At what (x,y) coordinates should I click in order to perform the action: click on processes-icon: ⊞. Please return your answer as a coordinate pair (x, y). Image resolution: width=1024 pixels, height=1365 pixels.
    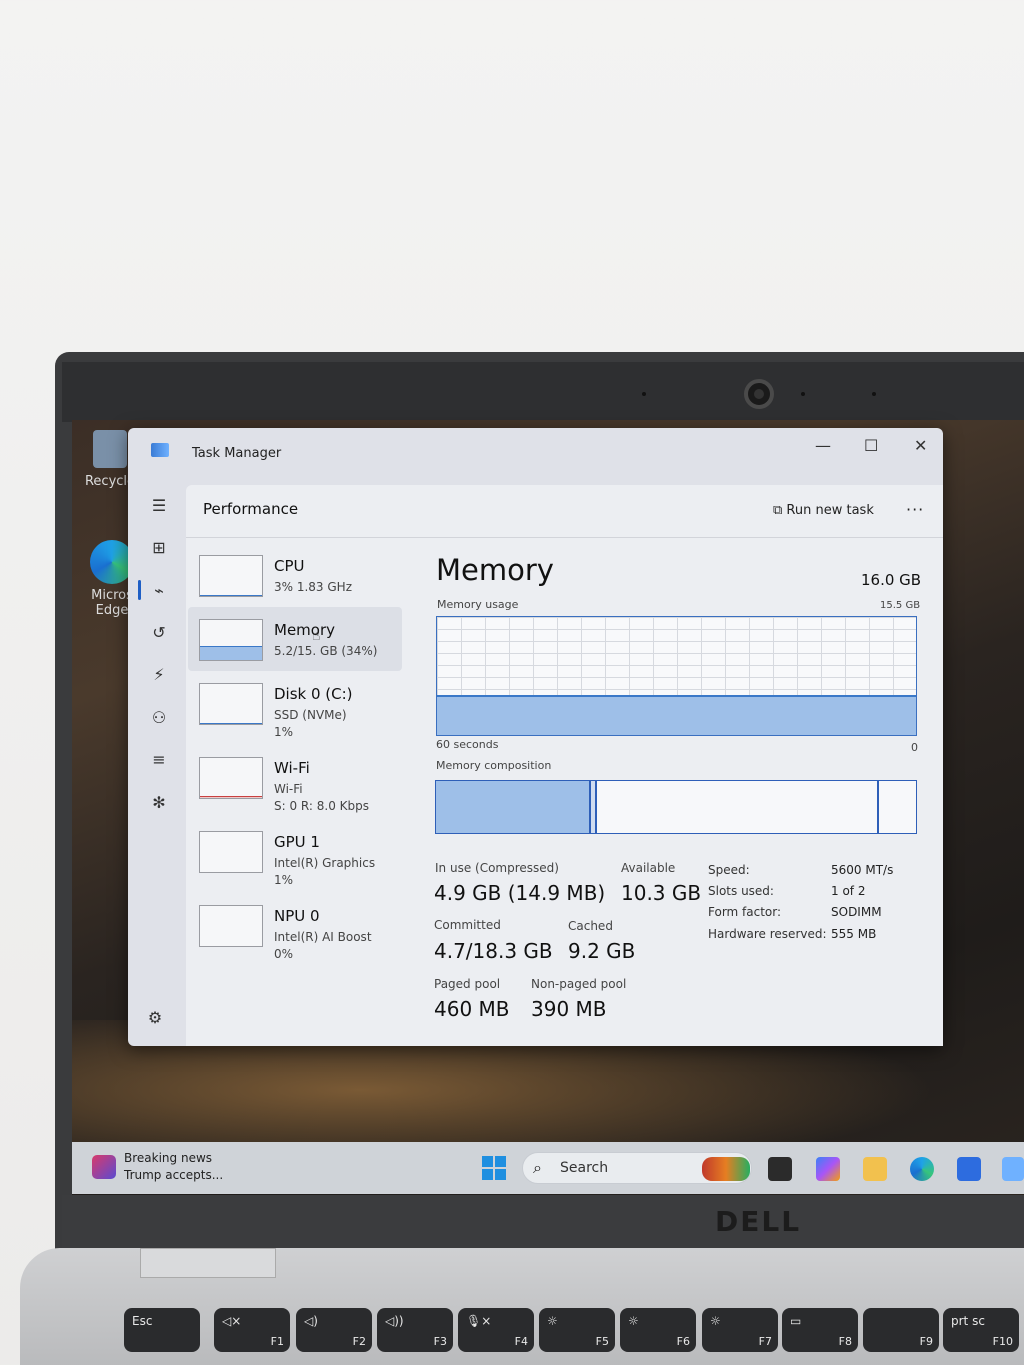
    Looking at the image, I should click on (159, 548).